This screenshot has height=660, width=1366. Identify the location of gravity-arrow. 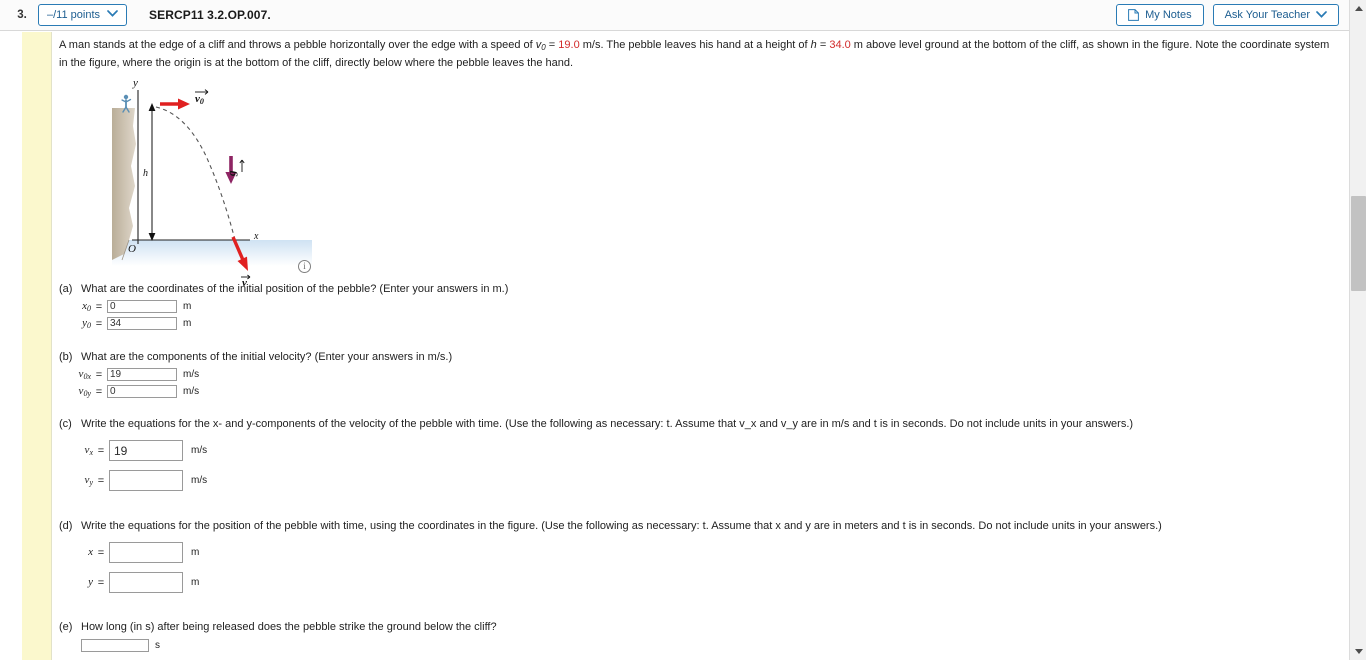
(231, 170).